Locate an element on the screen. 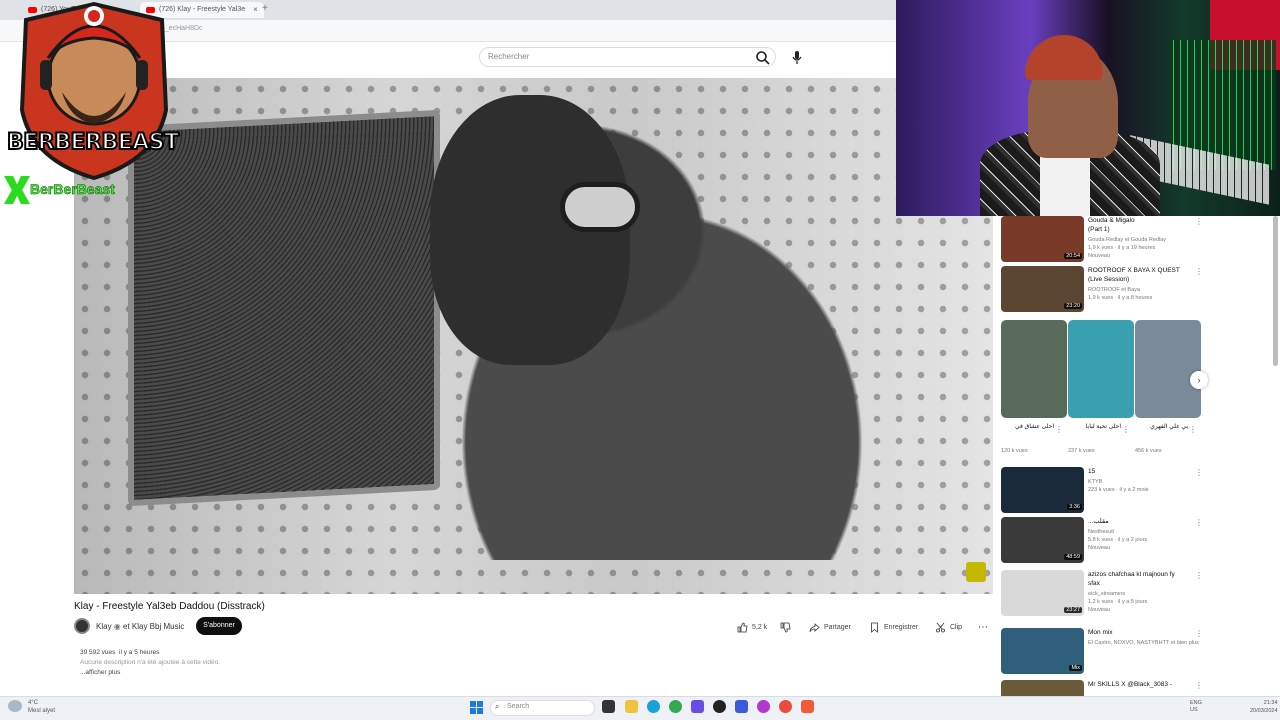 Image resolution: width=1280 pixels, height=720 pixels. language-indicator: ENG US is located at coordinates (1196, 707).